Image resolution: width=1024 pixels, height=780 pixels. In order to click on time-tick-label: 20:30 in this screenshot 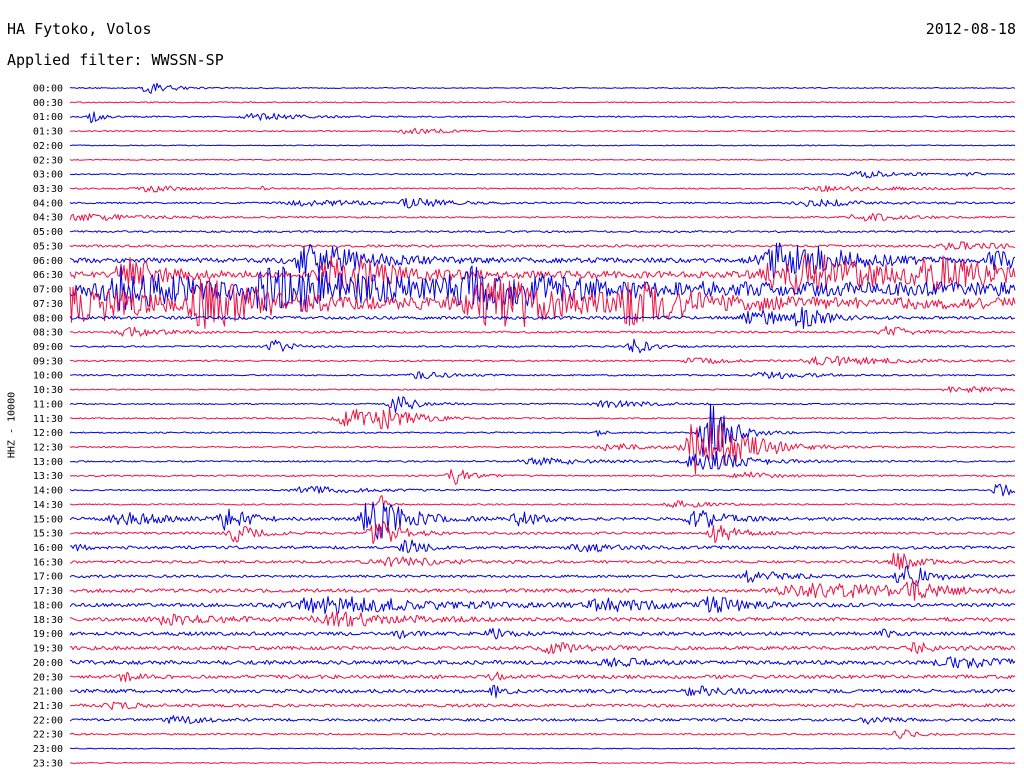, I will do `click(48, 677)`.